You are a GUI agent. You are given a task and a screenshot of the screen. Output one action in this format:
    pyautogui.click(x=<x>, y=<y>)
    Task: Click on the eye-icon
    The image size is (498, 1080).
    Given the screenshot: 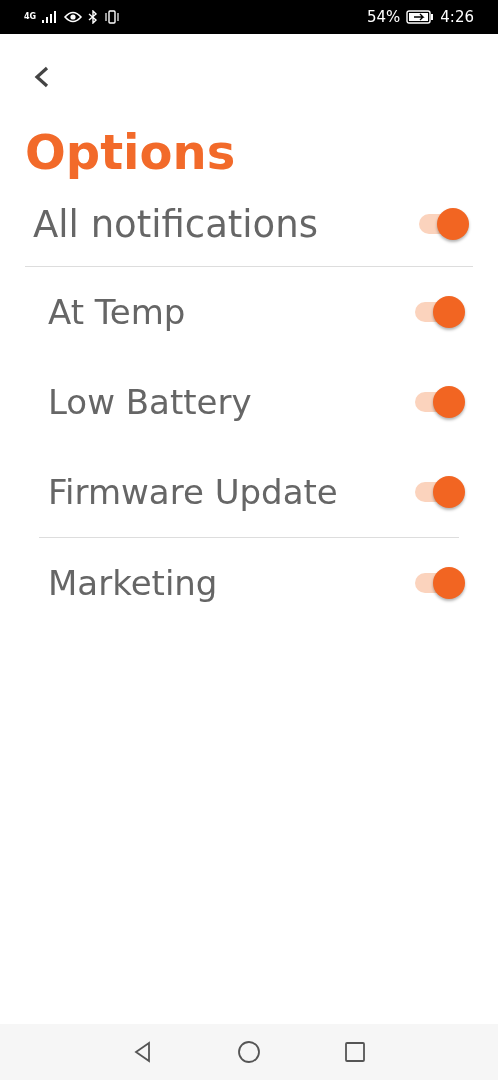 What is the action you would take?
    pyautogui.click(x=73, y=17)
    